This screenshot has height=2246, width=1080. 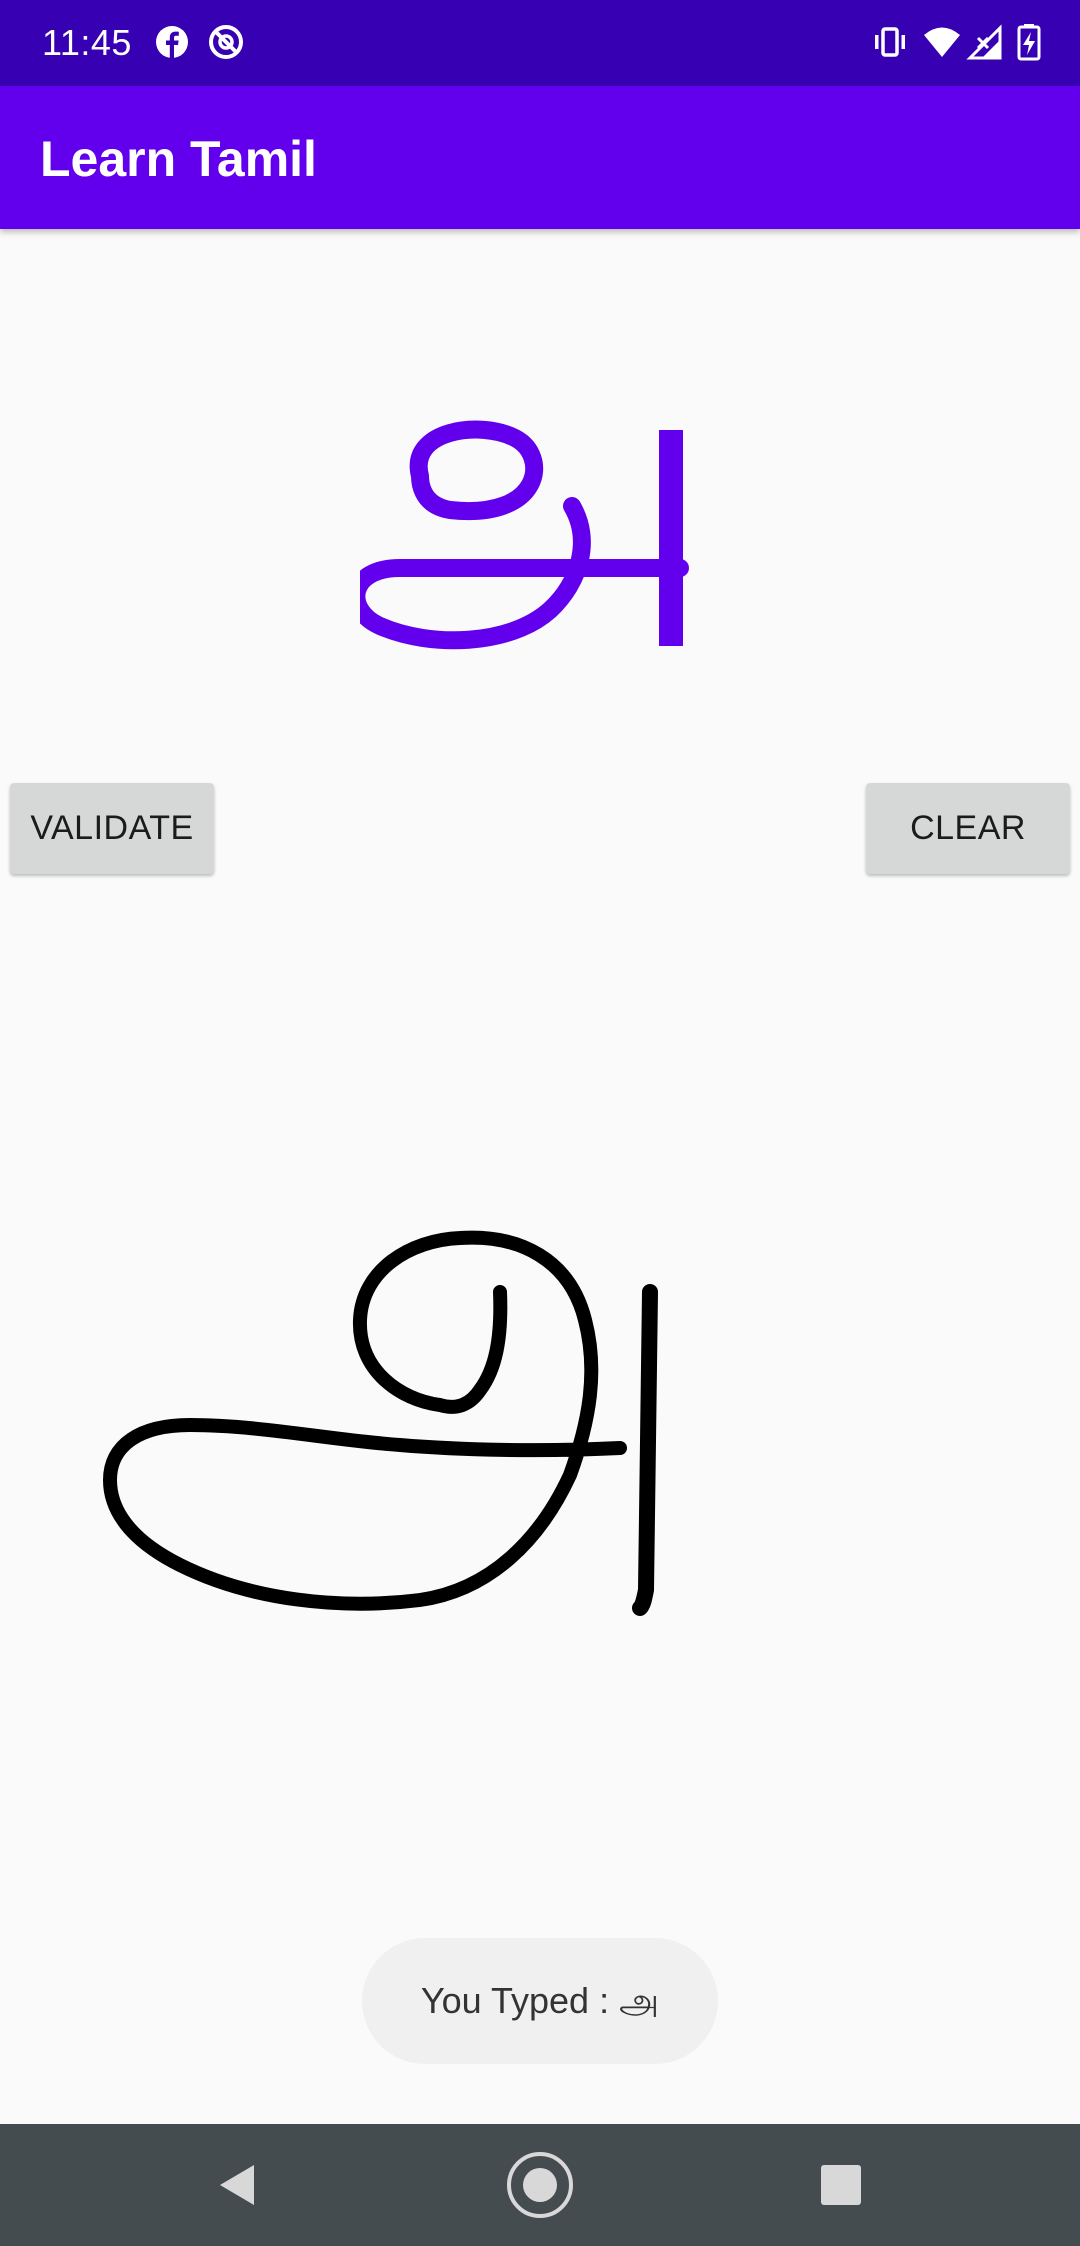 What do you see at coordinates (237, 2185) in the screenshot?
I see `back-icon` at bounding box center [237, 2185].